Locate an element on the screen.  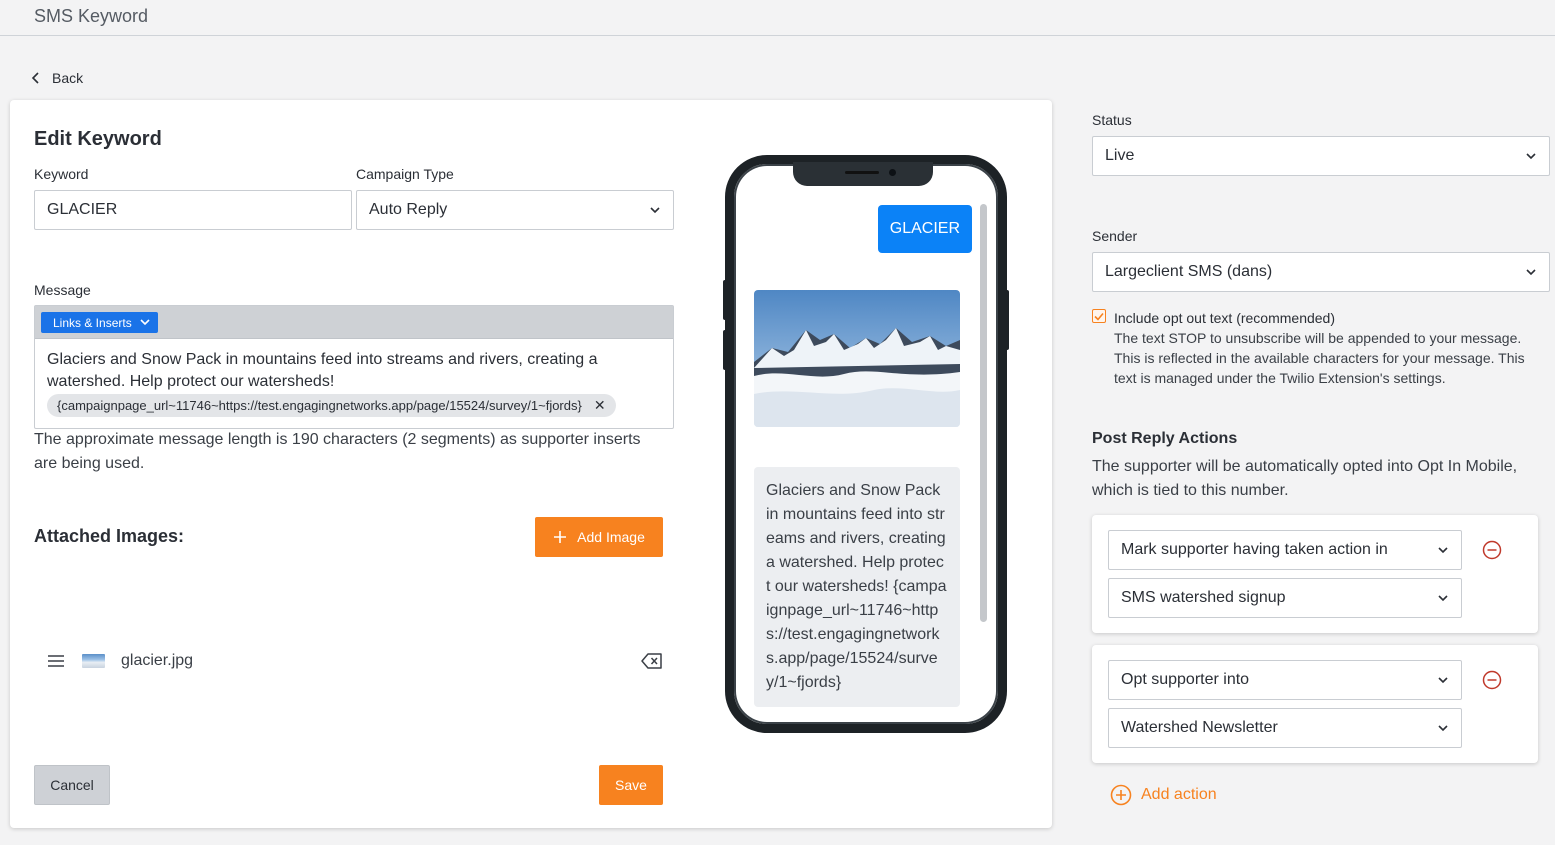
add-image-button: Add Image is located at coordinates (599, 537).